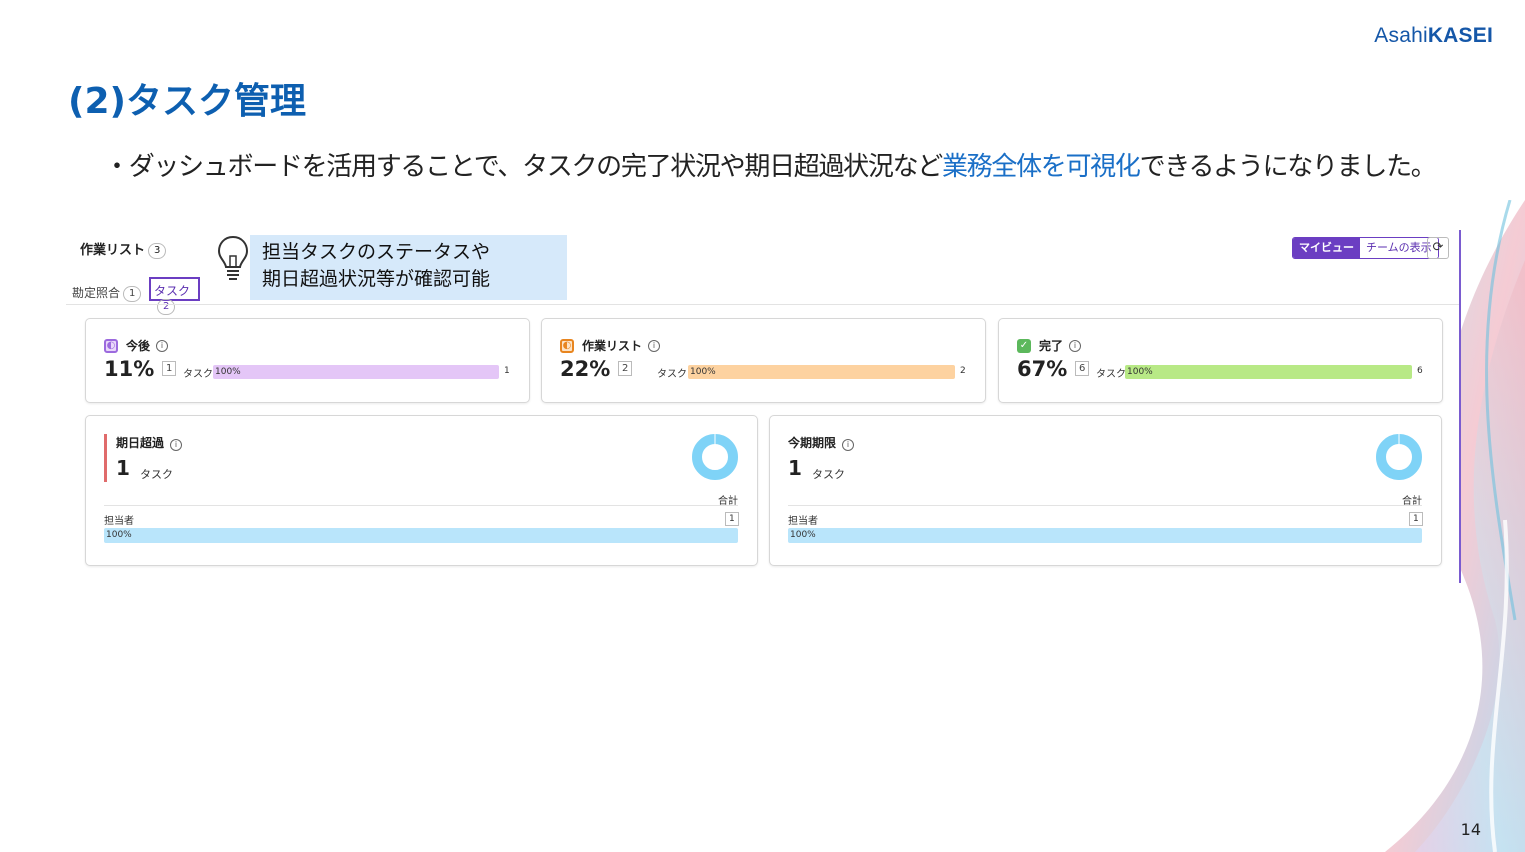 Image resolution: width=1525 pixels, height=852 pixels. Describe the element at coordinates (1470, 829) in the screenshot. I see `slide-number: 14` at that location.